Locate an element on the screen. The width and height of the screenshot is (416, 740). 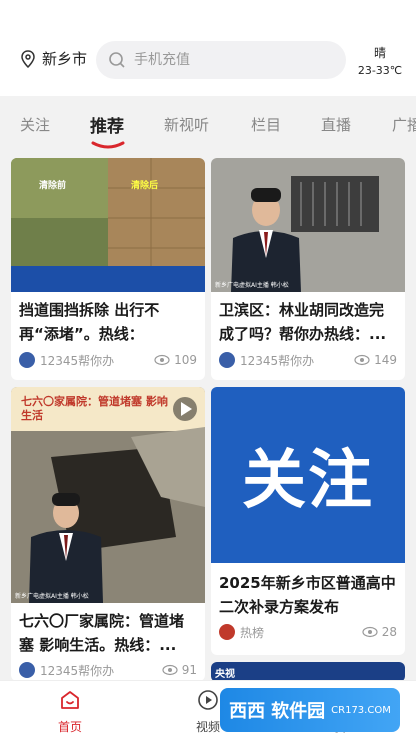
tab-live: 直播 is located at coordinates (336, 124).